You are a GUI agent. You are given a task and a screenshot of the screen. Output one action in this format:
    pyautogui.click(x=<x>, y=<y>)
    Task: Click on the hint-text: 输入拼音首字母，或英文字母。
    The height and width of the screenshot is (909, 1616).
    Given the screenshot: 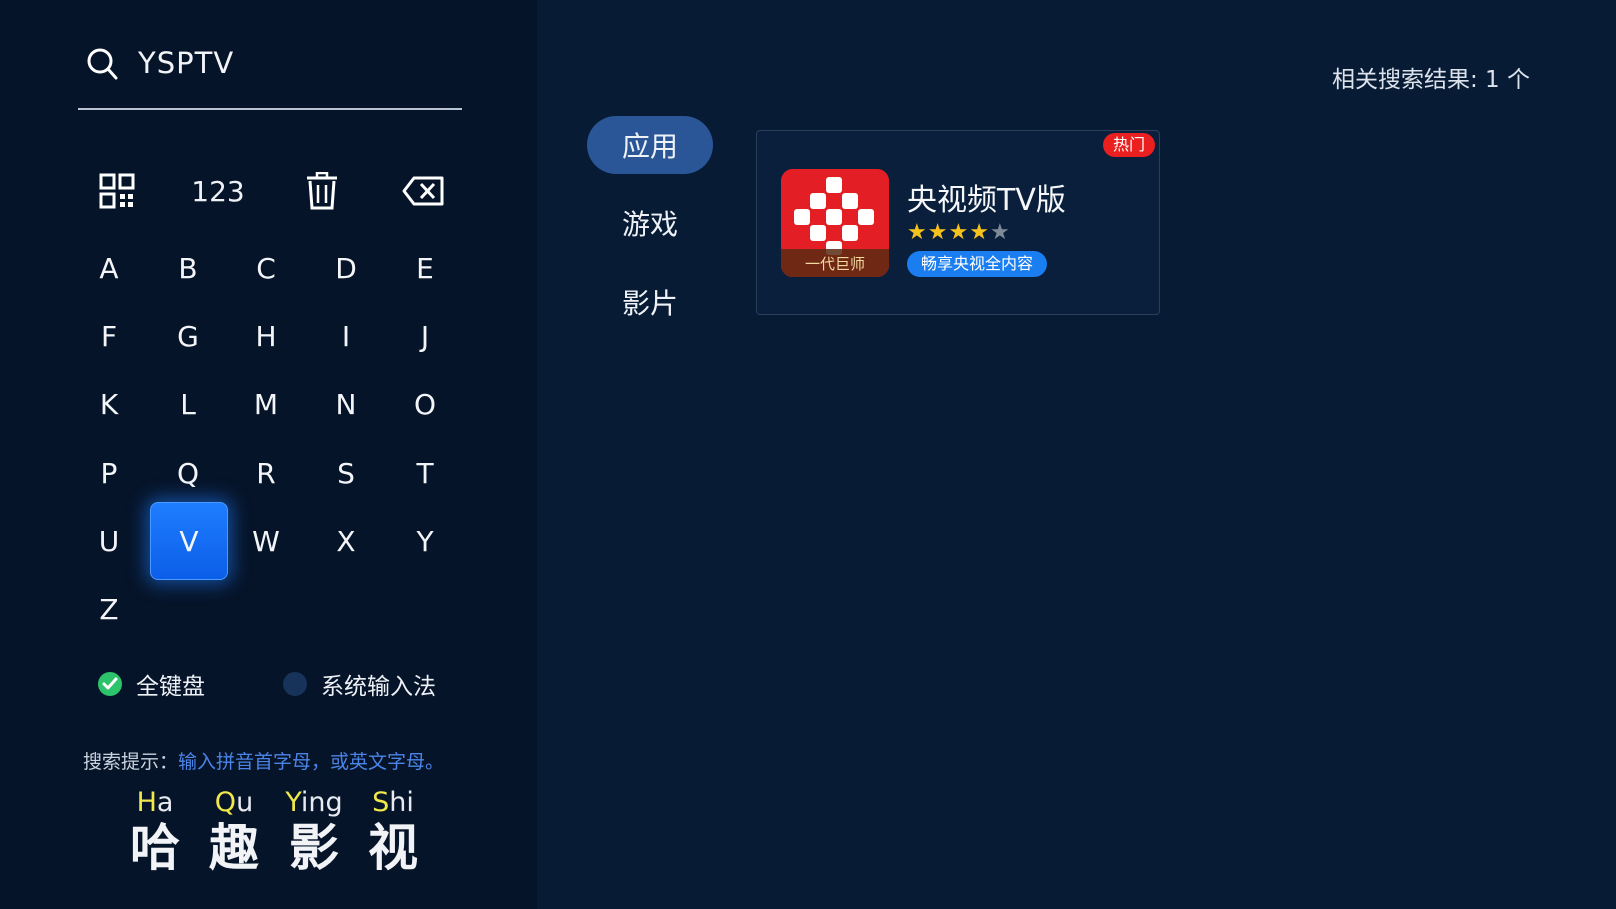 What is the action you would take?
    pyautogui.click(x=311, y=762)
    